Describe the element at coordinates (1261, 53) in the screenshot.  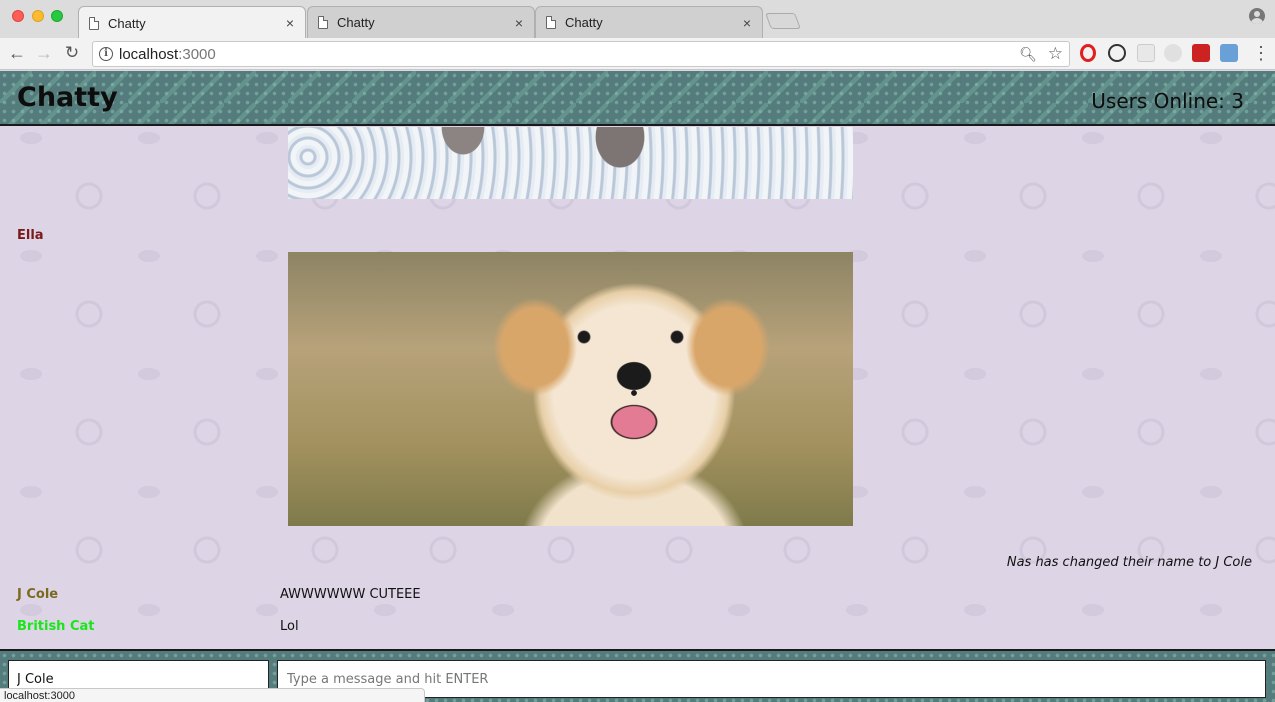
I see `browser-menu-icon: ⋮` at that location.